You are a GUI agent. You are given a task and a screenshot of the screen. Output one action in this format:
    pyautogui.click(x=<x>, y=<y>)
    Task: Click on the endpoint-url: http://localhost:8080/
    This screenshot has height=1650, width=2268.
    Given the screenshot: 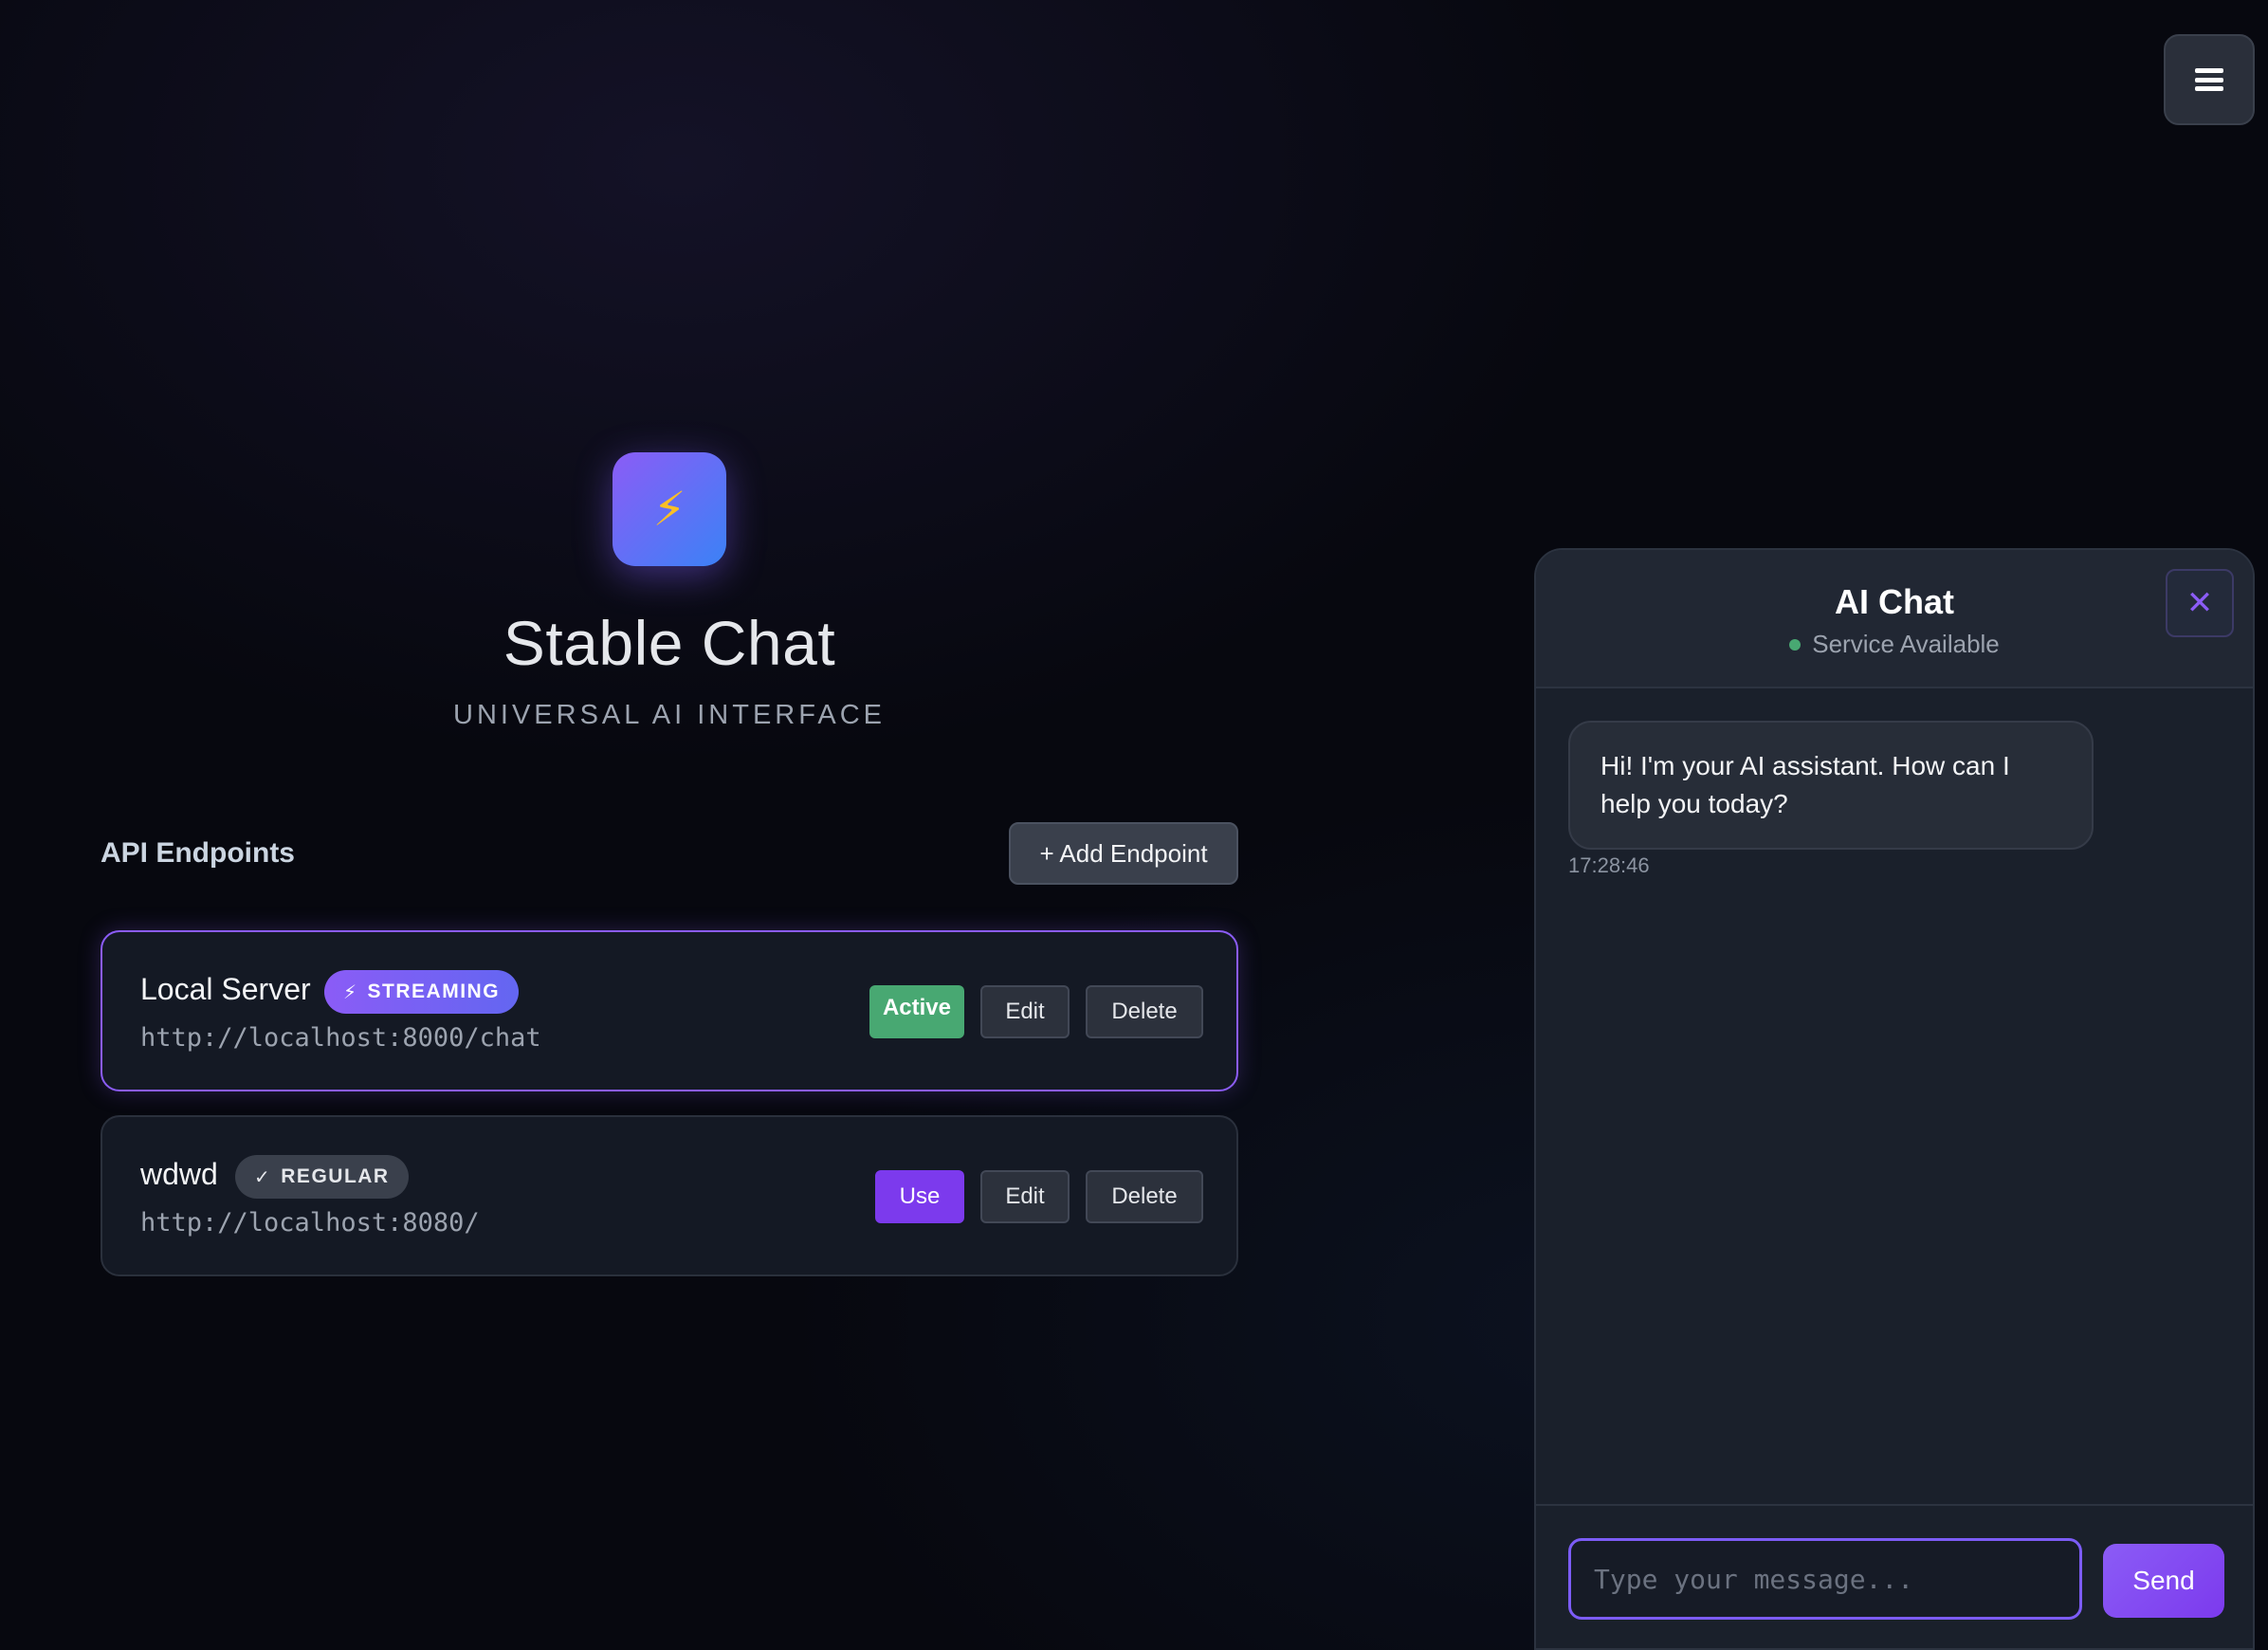 What is the action you would take?
    pyautogui.click(x=310, y=1223)
    